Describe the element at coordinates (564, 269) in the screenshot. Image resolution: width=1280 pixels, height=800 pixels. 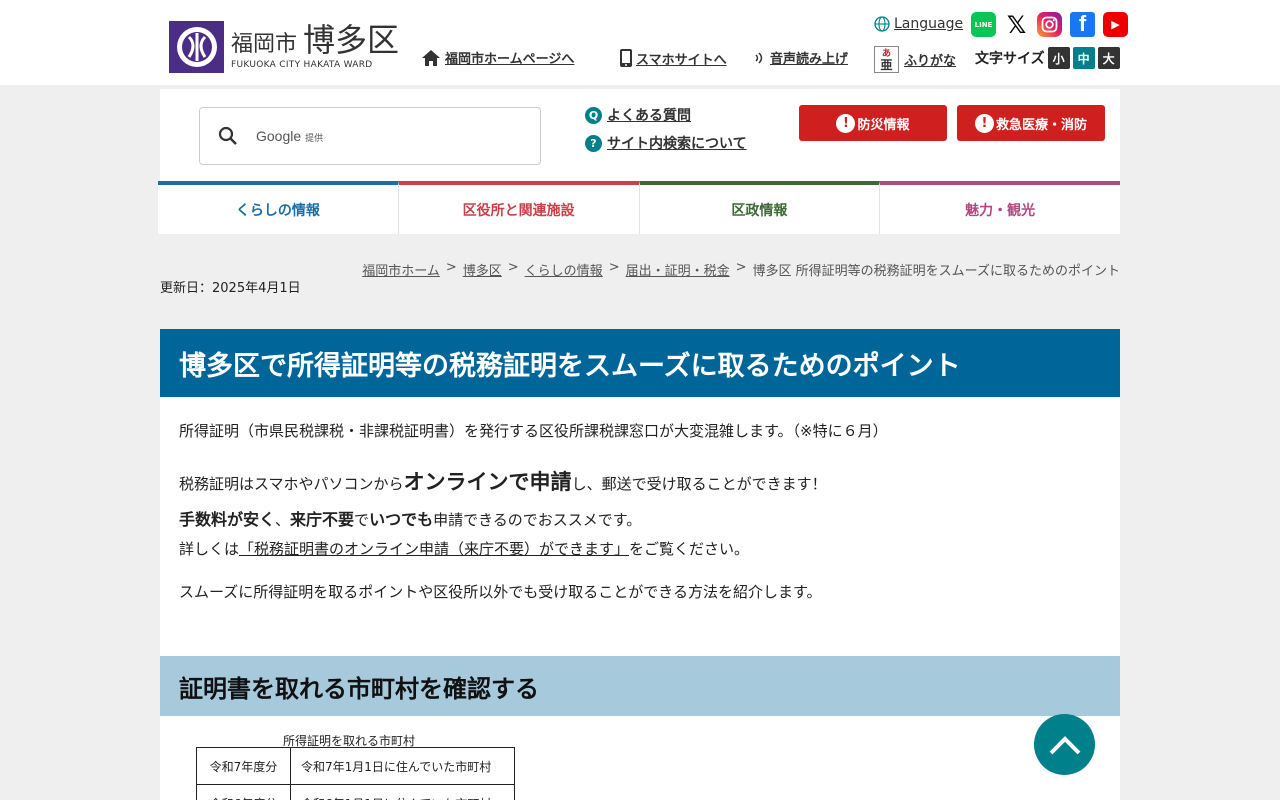
I see `breadcrumb-living: くらしの情報` at that location.